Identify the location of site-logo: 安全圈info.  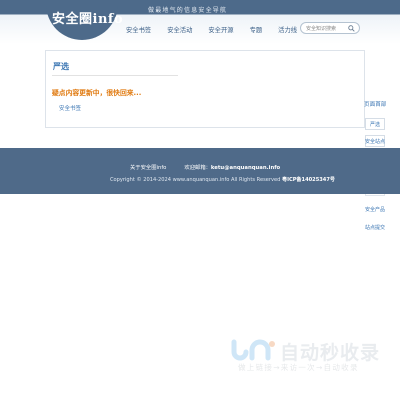
(87, 17).